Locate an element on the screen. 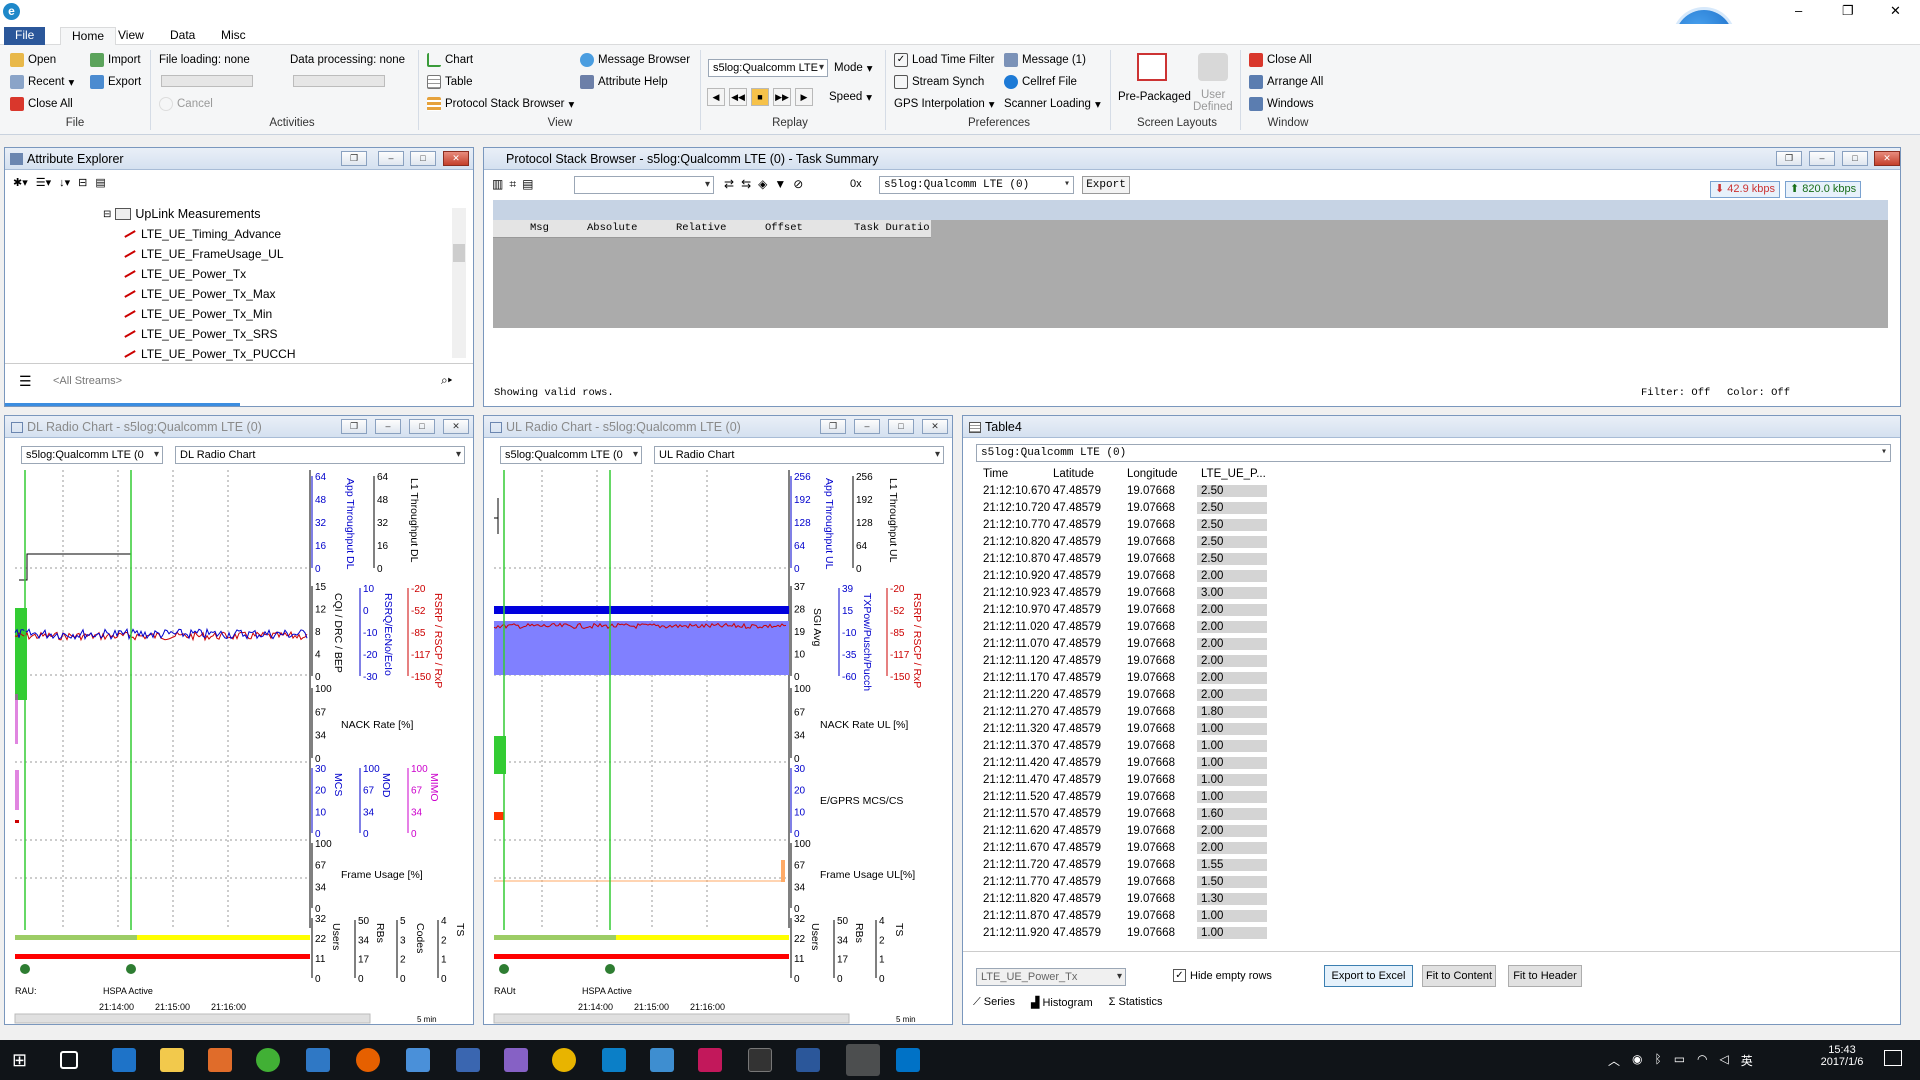  psb-close-button: ✕ is located at coordinates (1887, 158).